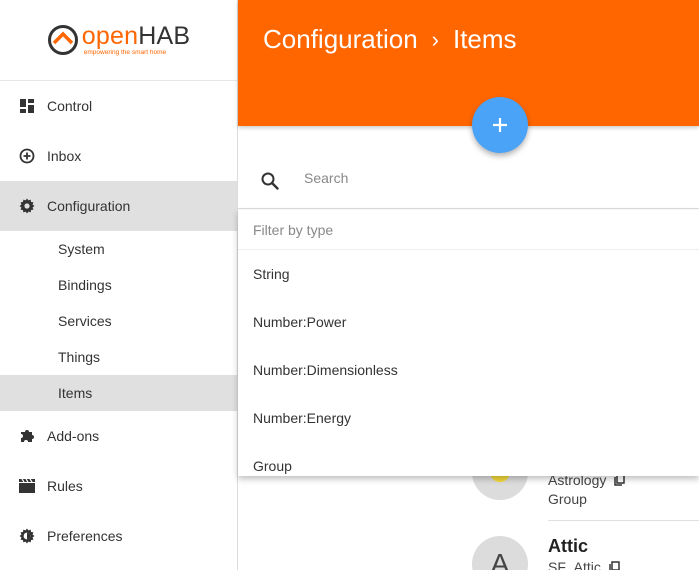 The width and height of the screenshot is (699, 570). Describe the element at coordinates (484, 39) in the screenshot. I see `breadcrumb-items: Items` at that location.